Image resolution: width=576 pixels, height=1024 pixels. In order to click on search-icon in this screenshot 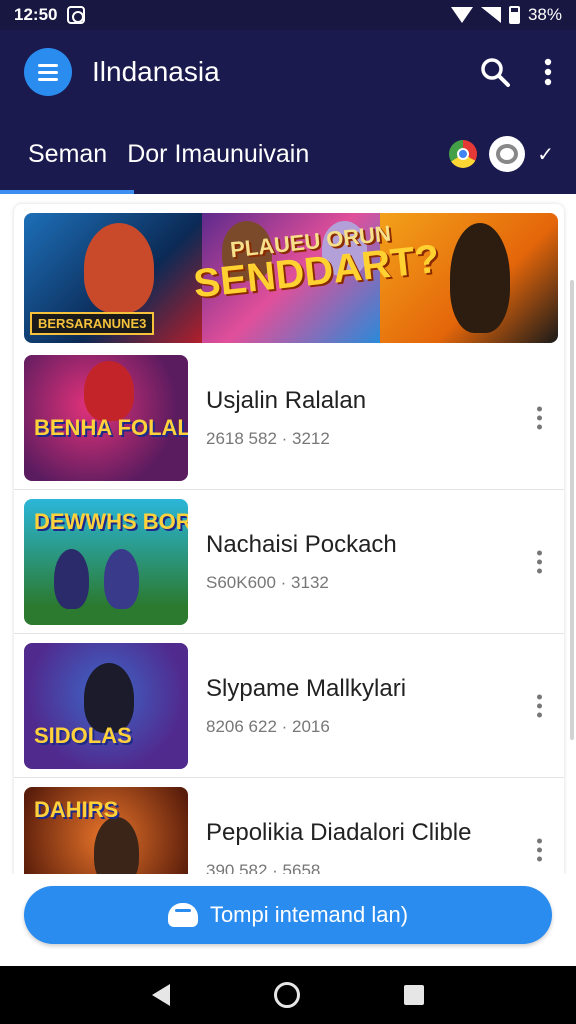, I will do `click(495, 72)`.